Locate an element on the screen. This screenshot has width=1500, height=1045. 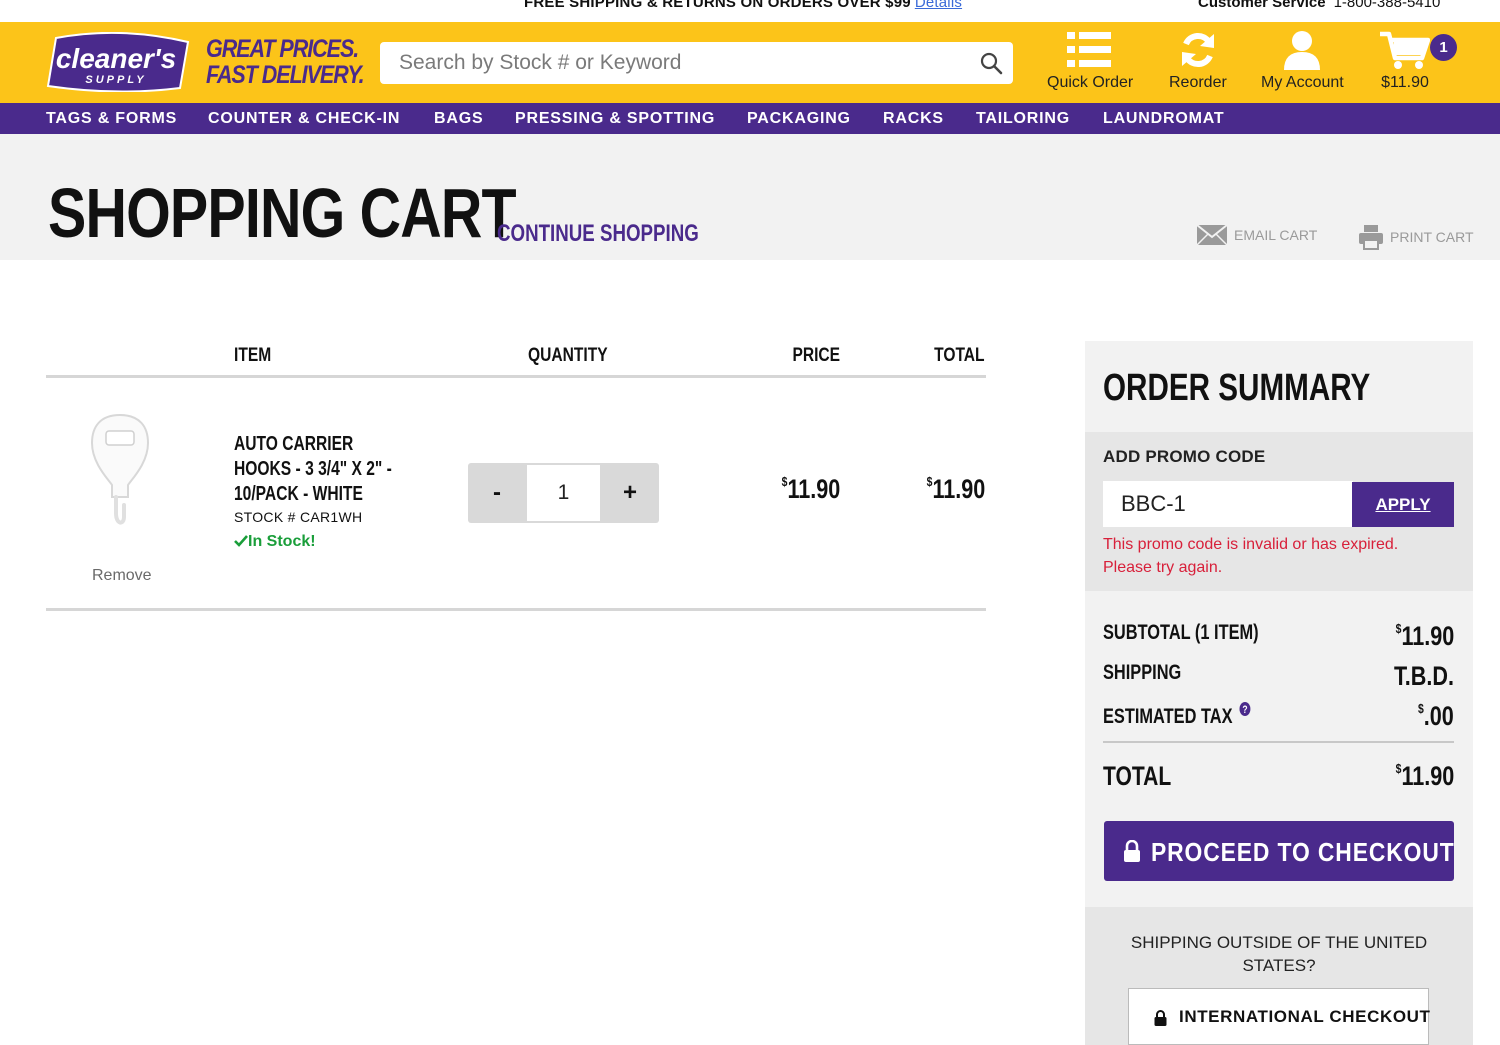
tagline: GREAT PRICES. FAST DELIVERY. is located at coordinates (285, 62).